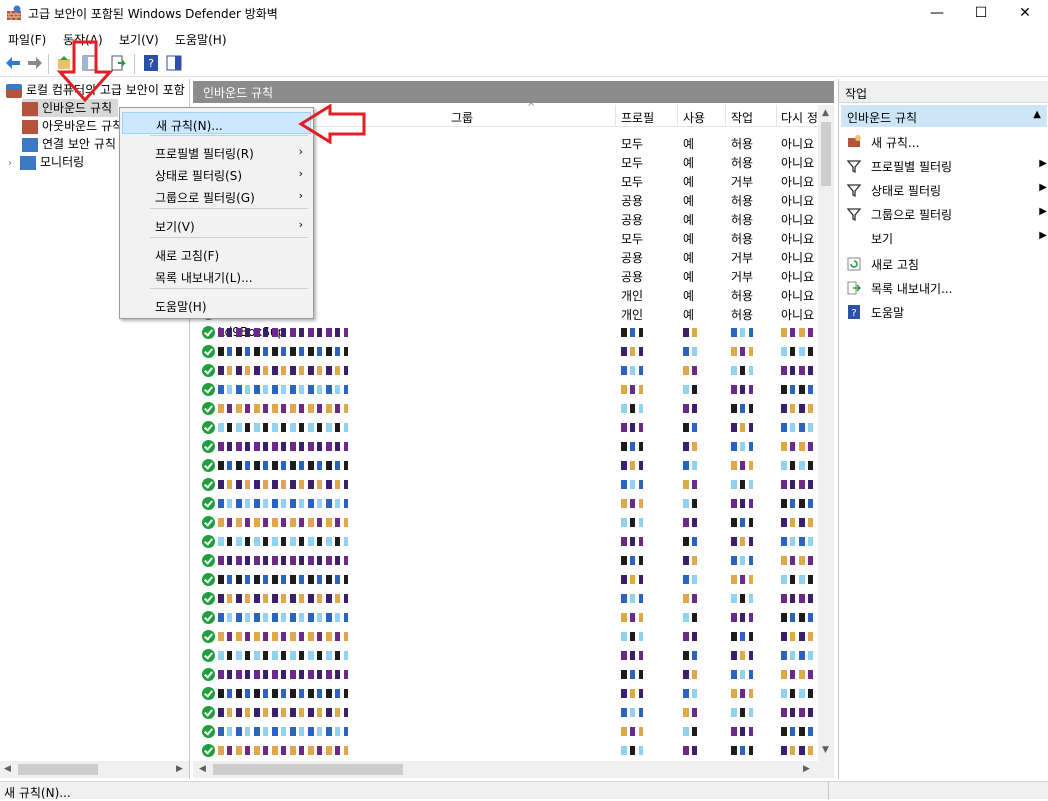 The width and height of the screenshot is (1048, 801). Describe the element at coordinates (947, 312) in the screenshot. I see `action-item: ? 도움말` at that location.